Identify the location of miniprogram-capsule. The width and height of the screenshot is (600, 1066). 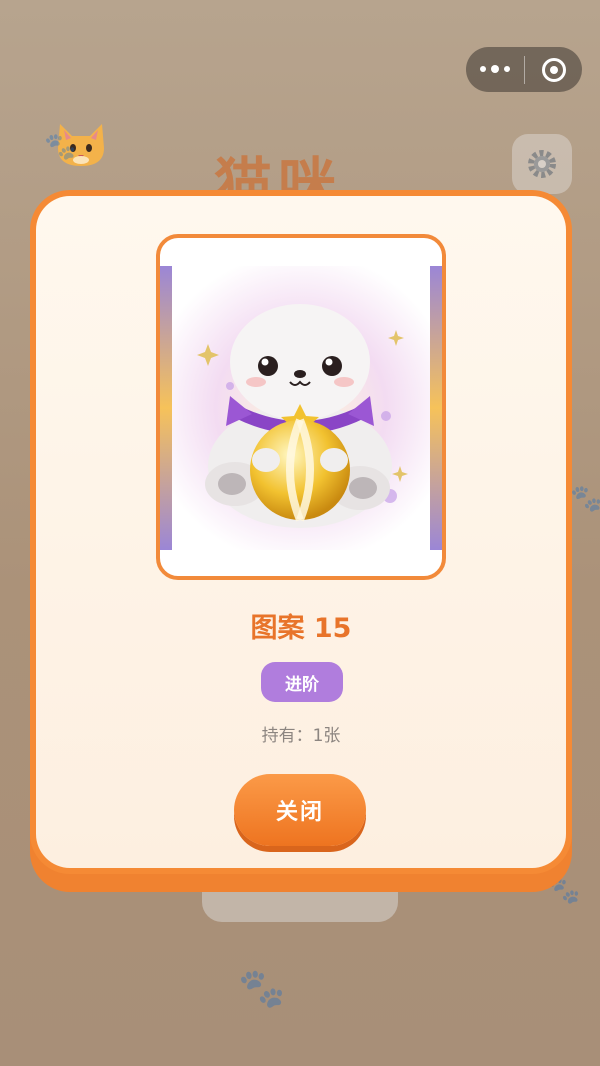
(524, 69).